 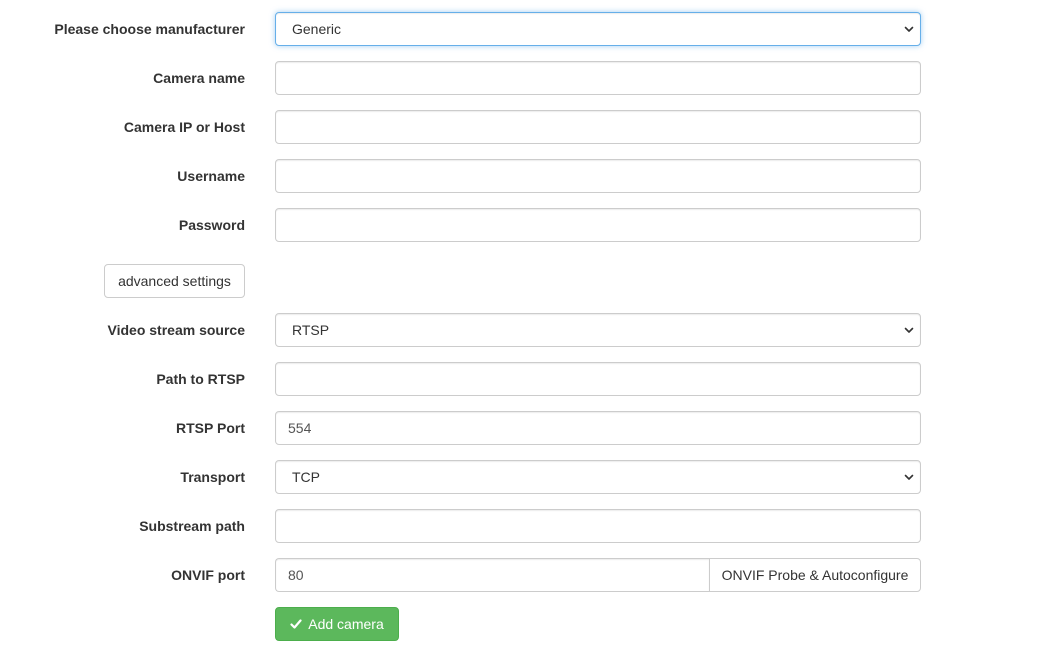 What do you see at coordinates (149, 29) in the screenshot?
I see `manufacturer-label: Please choose manufacturer` at bounding box center [149, 29].